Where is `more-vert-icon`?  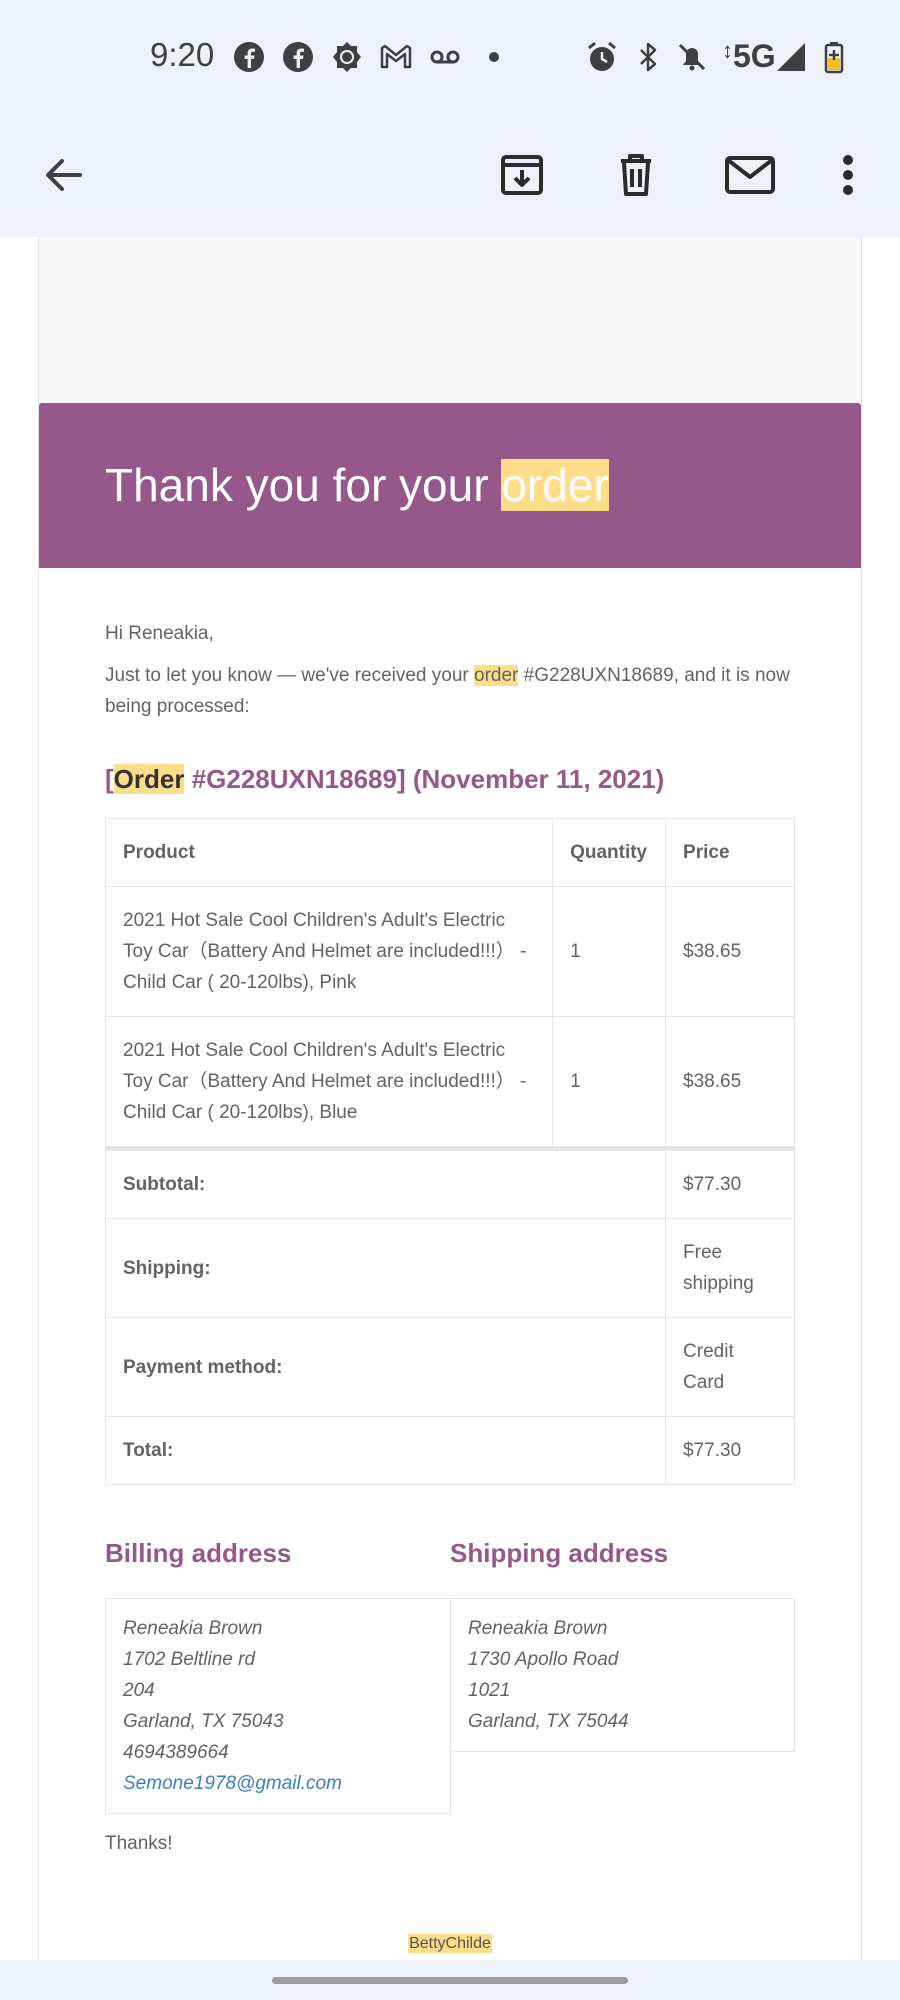
more-vert-icon is located at coordinates (848, 175).